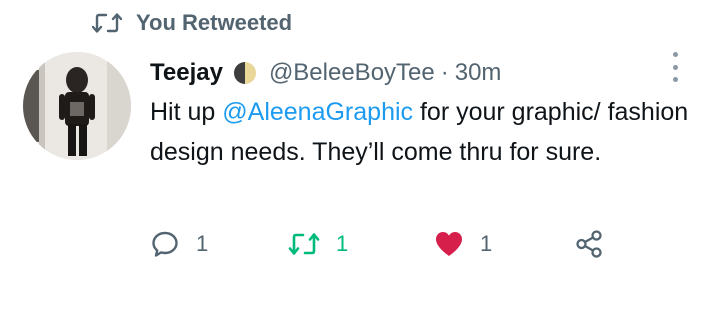 The width and height of the screenshot is (713, 314). What do you see at coordinates (186, 73) in the screenshot?
I see `author-name: Teejay` at bounding box center [186, 73].